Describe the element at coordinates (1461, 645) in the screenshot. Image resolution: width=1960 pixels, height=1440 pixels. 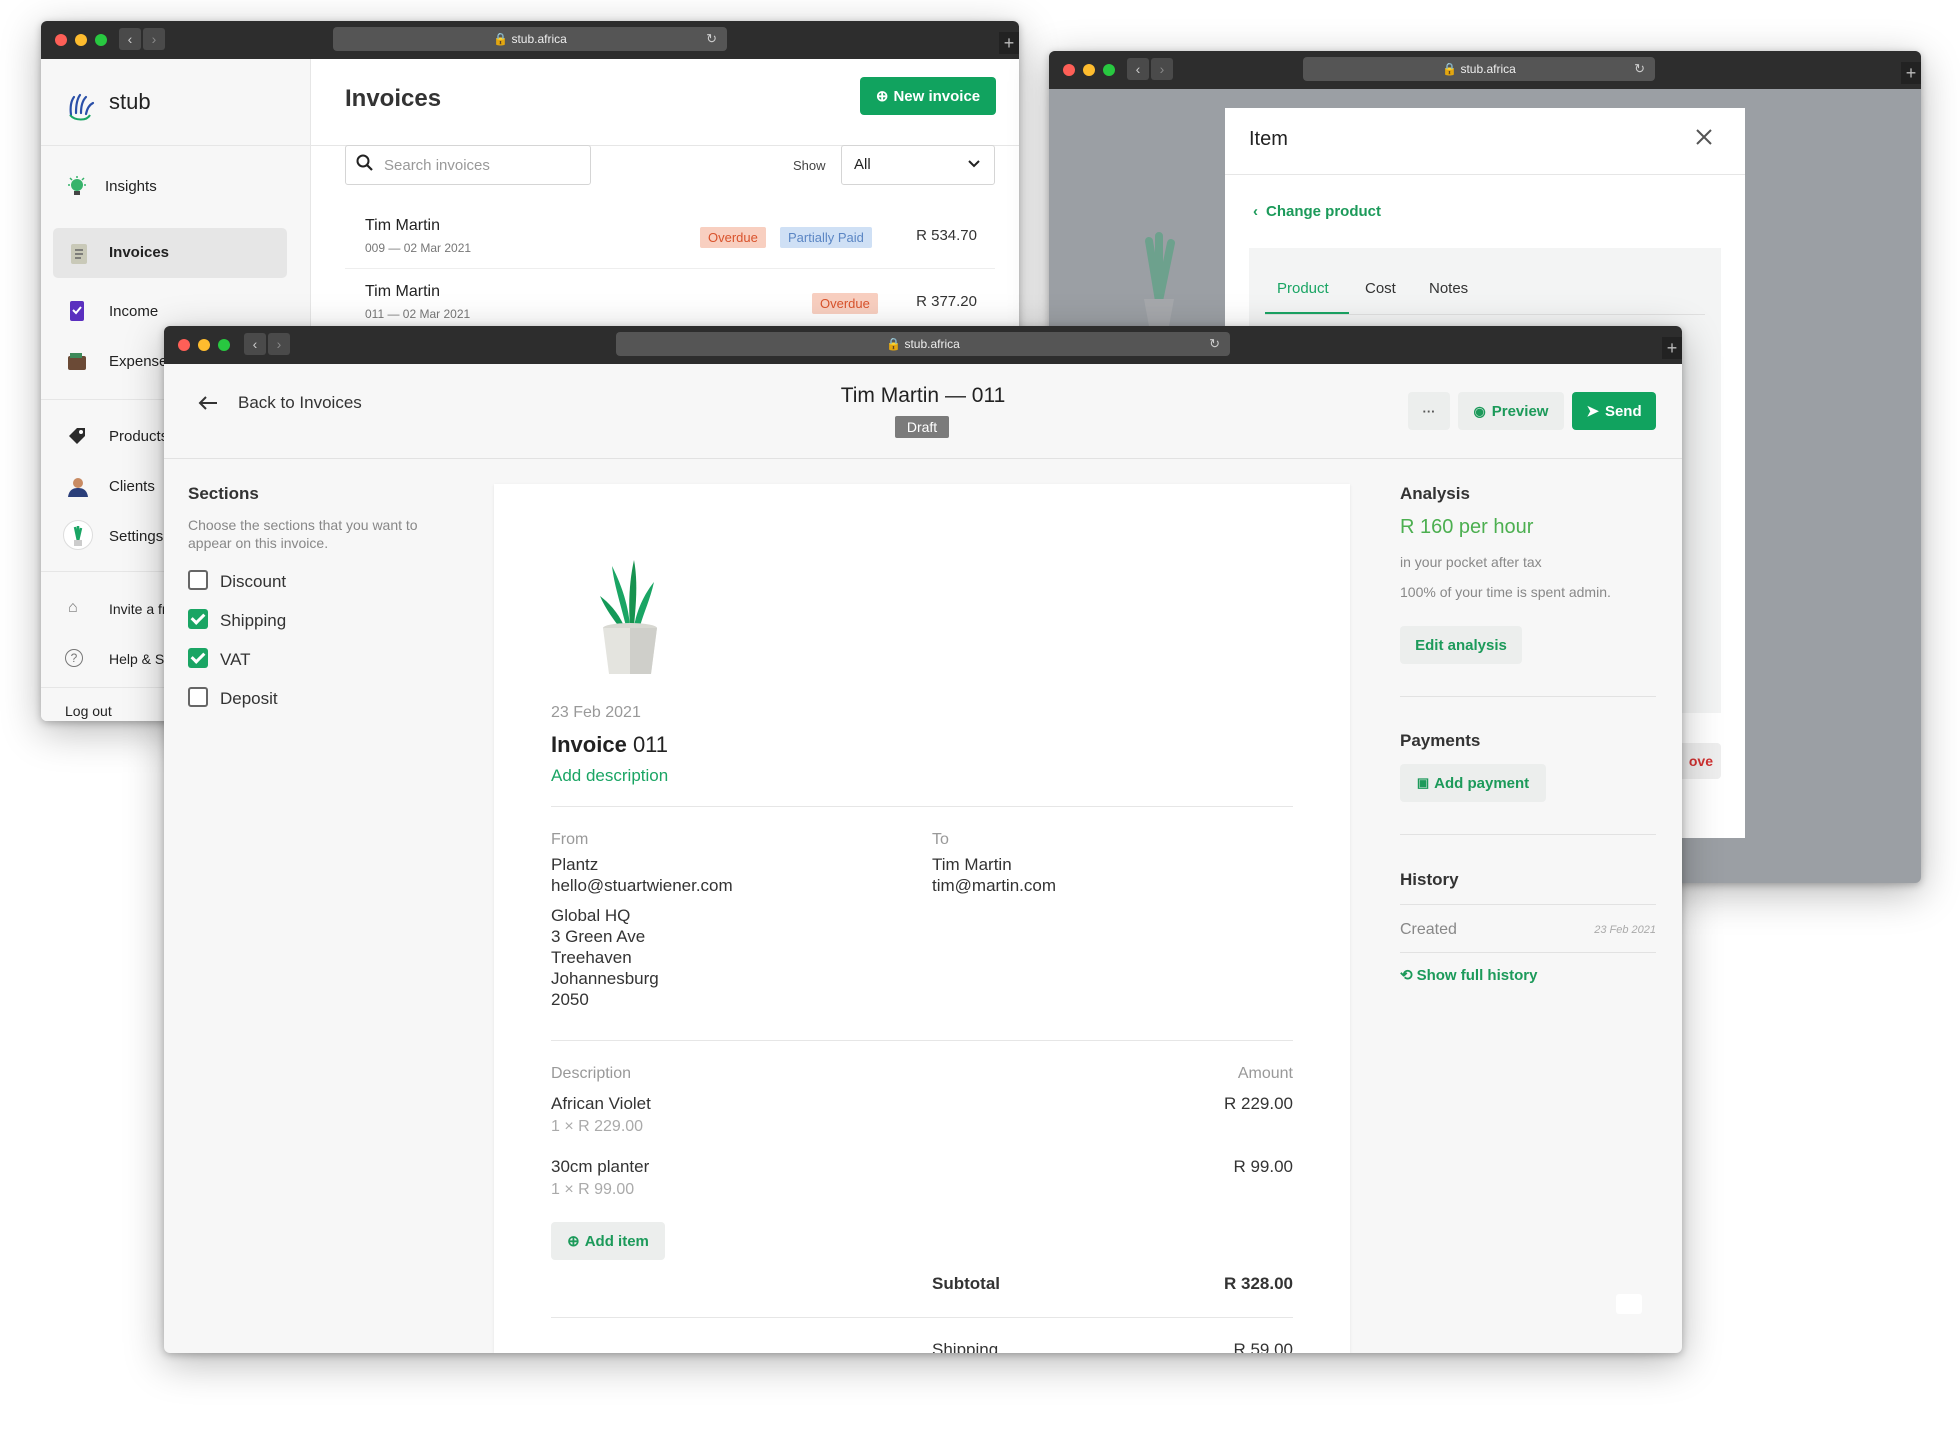
I see `edit-analysis-button: Edit analysis` at that location.